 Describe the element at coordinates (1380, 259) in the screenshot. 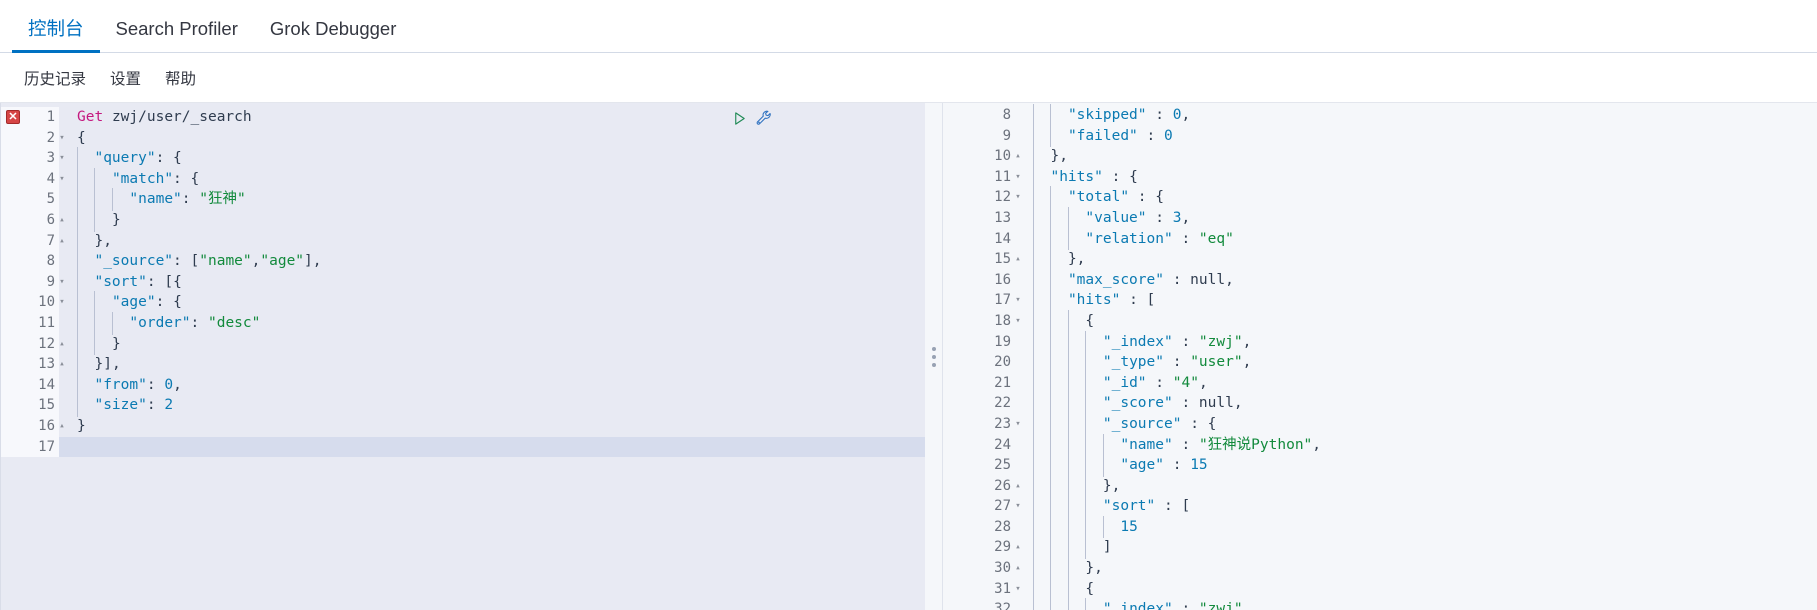

I see `code-line: 15 ▴ },` at that location.